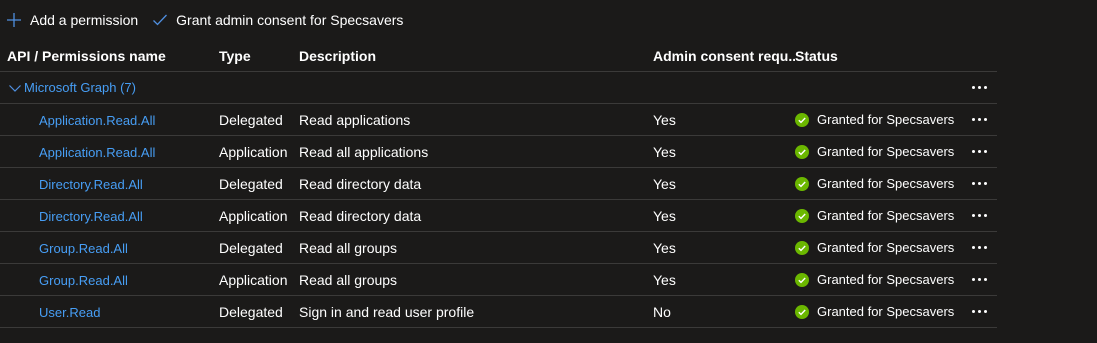 The image size is (1097, 343). Describe the element at coordinates (14, 20) in the screenshot. I see `plus-icon` at that location.